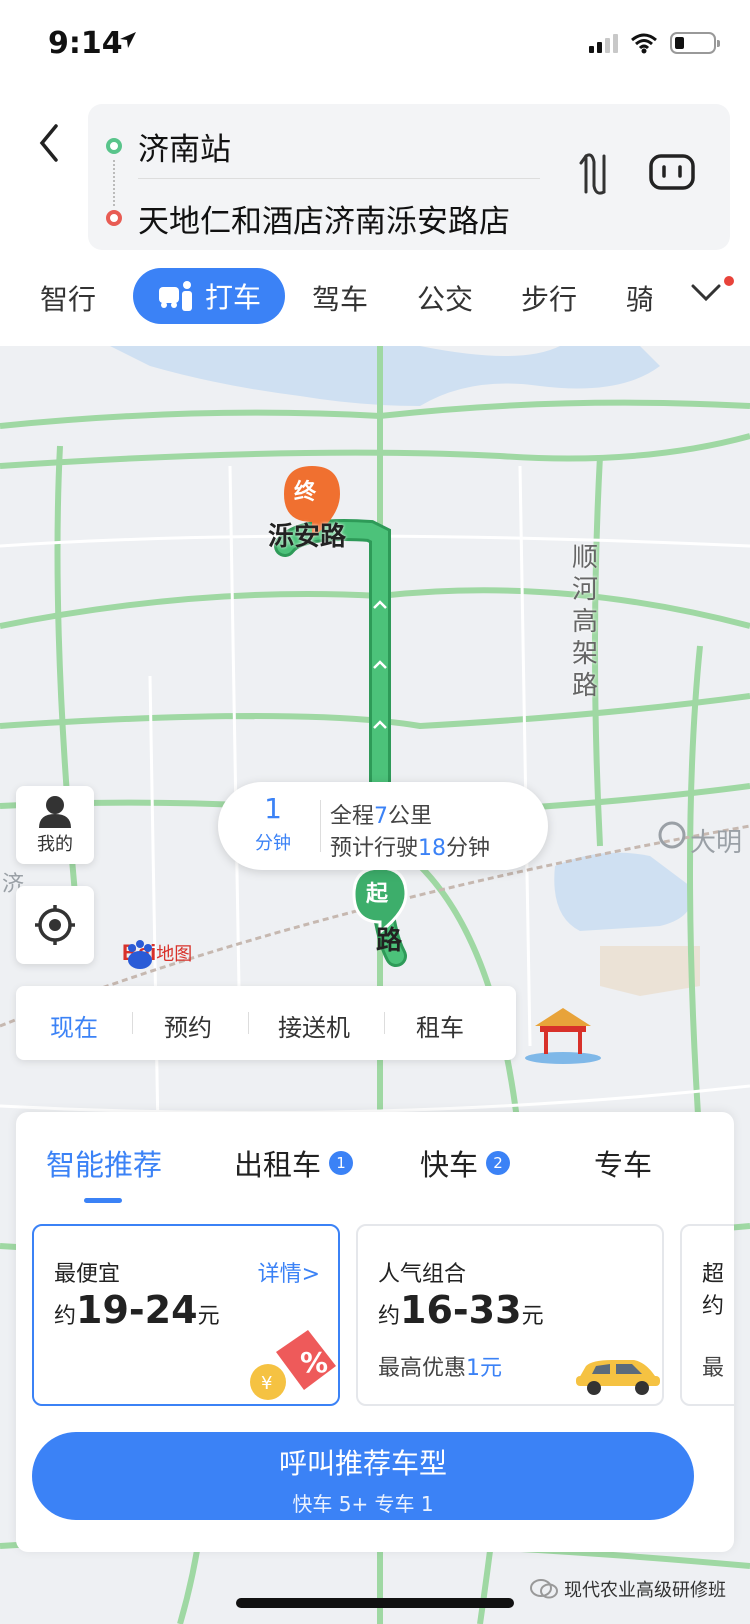 The image size is (750, 1624). Describe the element at coordinates (410, 848) in the screenshot. I see `route-duration: 预计行驶18分钟` at that location.